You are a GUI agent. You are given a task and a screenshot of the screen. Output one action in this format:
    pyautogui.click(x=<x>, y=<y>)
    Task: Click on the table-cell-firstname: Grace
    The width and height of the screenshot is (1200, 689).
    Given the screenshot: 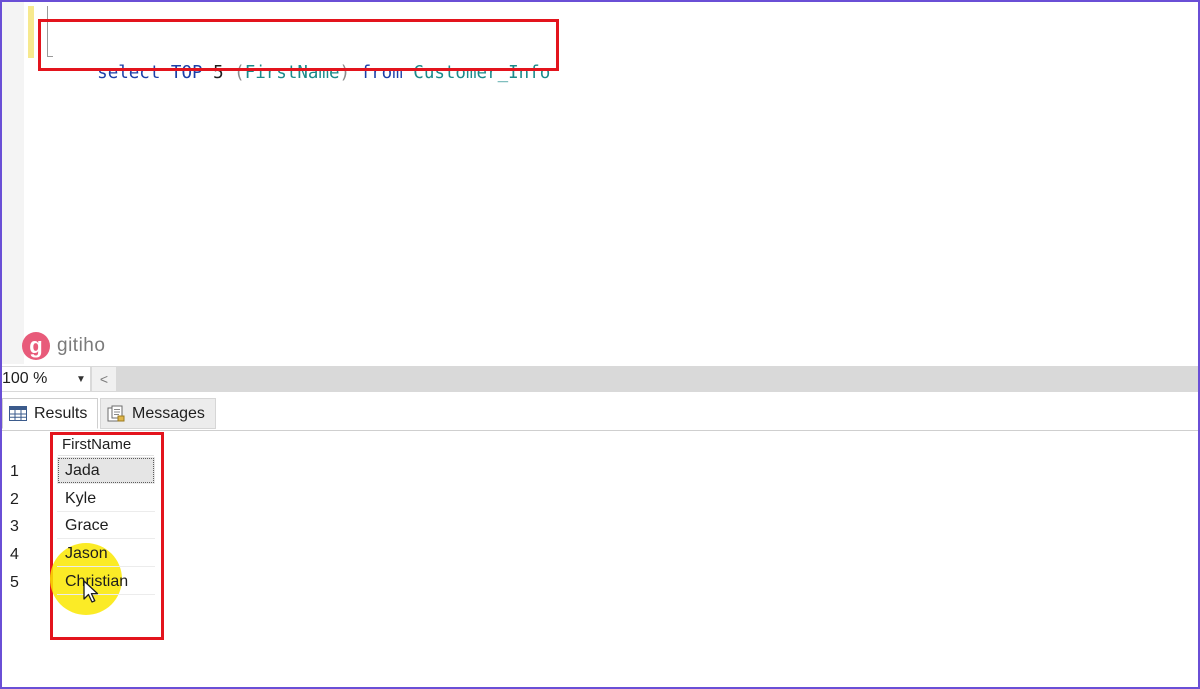 What is the action you would take?
    pyautogui.click(x=106, y=525)
    